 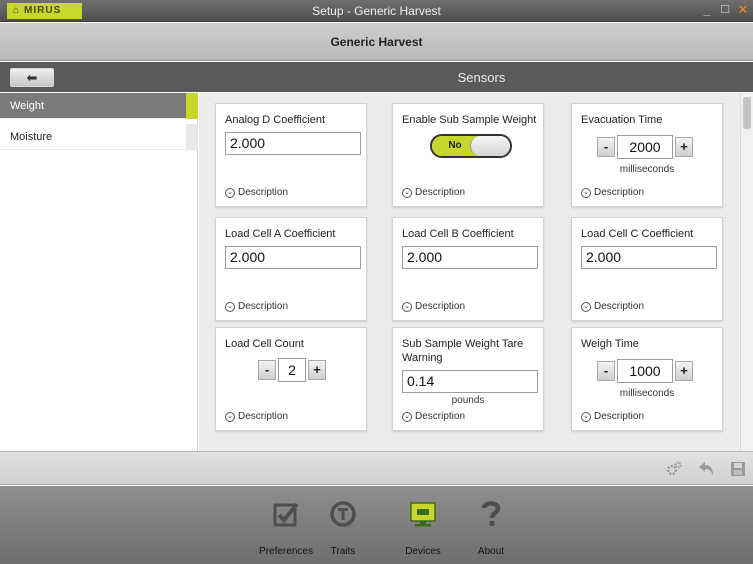 I want to click on undo-icon, so click(x=706, y=469).